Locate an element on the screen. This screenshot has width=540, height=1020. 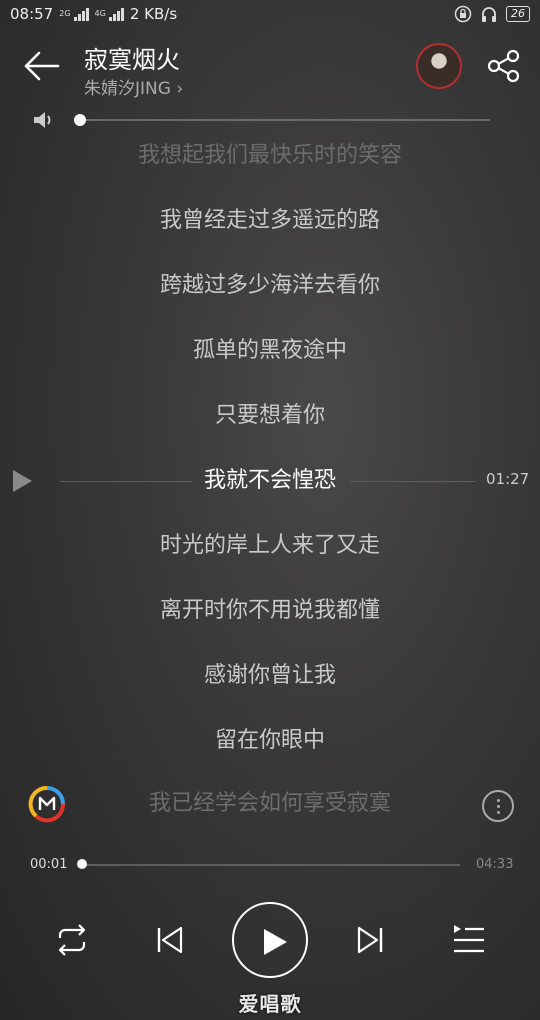
playback-controls is located at coordinates (270, 940).